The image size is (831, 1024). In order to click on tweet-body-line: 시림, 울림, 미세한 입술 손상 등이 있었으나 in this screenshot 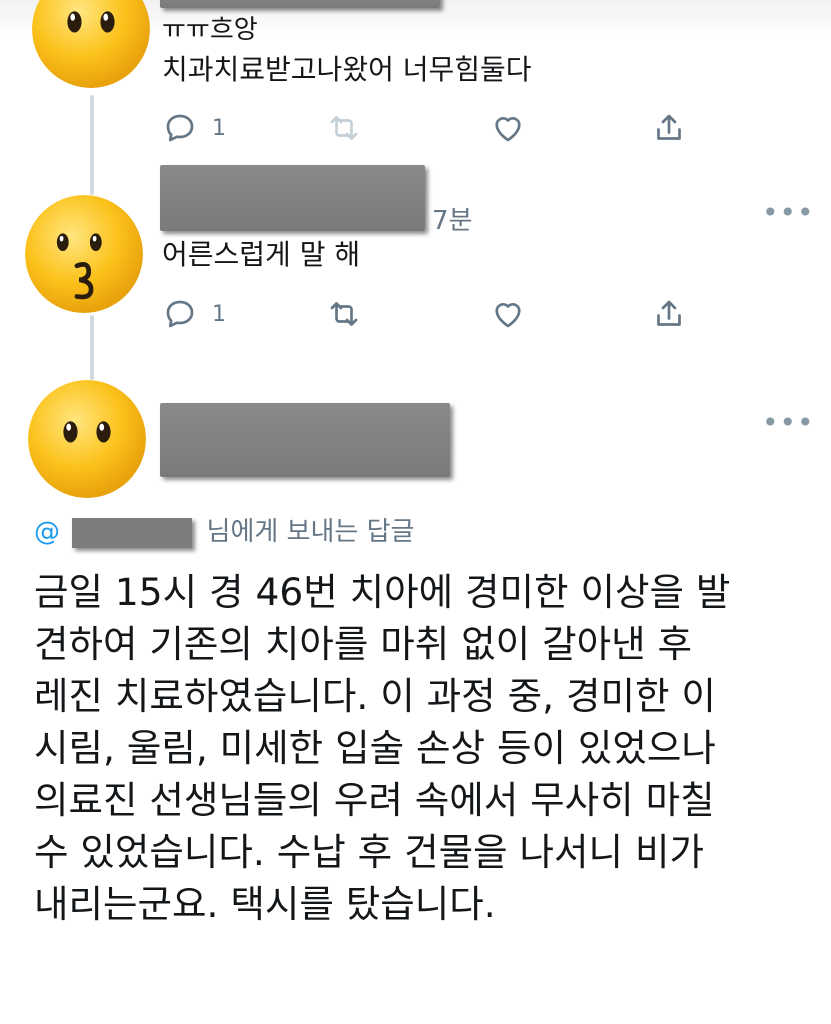, I will do `click(375, 748)`.